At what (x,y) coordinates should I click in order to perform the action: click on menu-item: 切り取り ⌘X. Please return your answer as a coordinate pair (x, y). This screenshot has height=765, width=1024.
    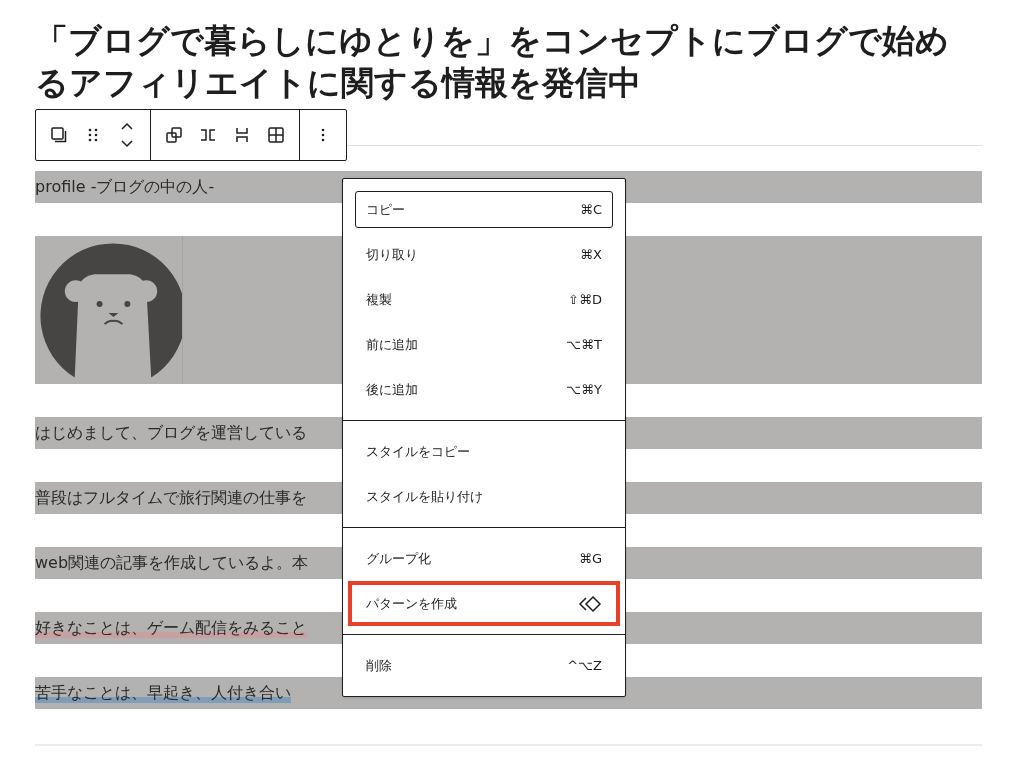
    Looking at the image, I should click on (484, 254).